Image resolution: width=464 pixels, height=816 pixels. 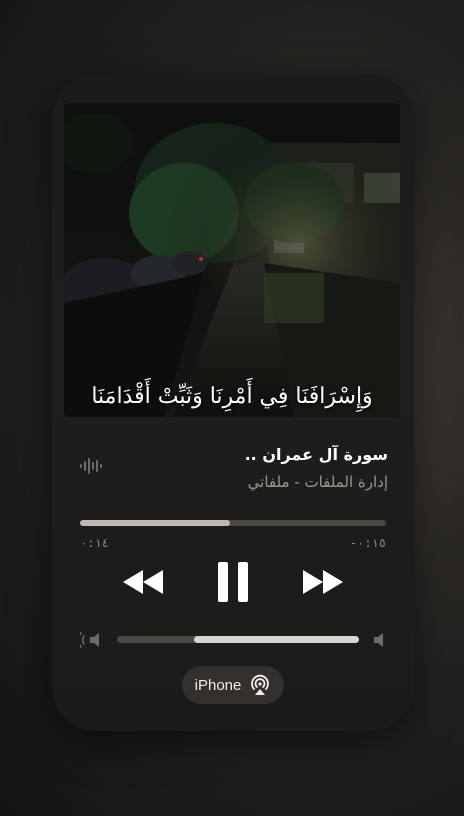 I want to click on volume-slider, so click(x=238, y=639).